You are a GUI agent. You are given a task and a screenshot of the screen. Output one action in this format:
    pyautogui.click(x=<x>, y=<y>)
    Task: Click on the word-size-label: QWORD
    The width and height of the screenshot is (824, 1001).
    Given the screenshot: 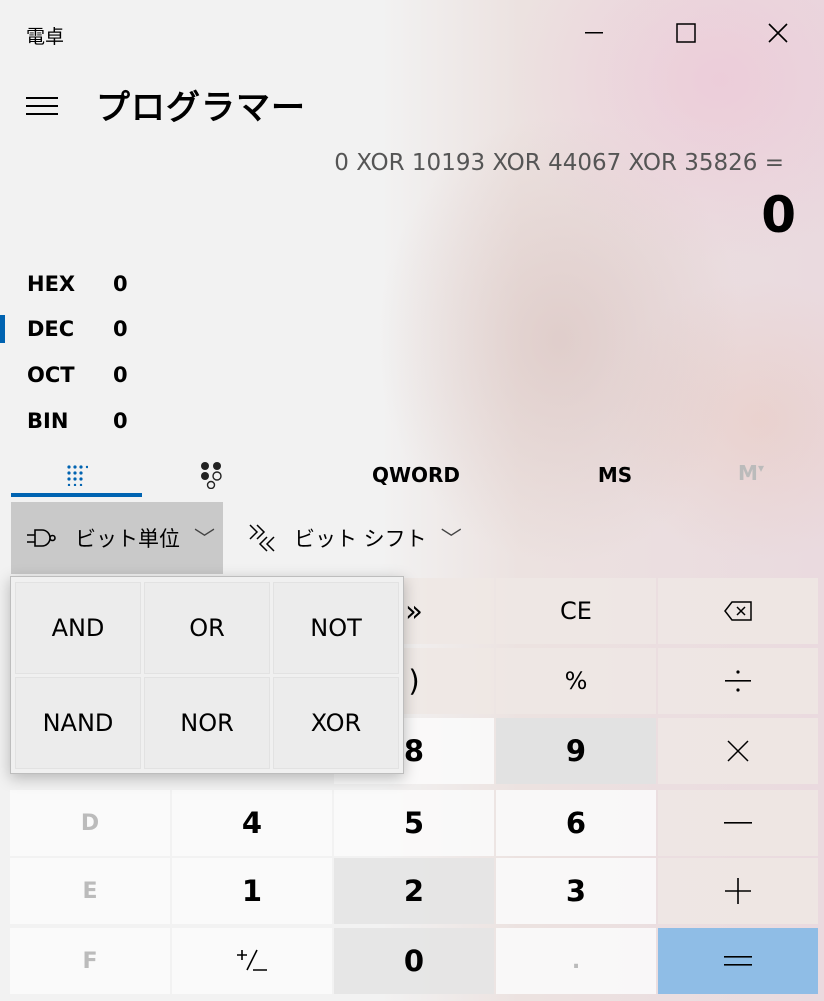 What is the action you would take?
    pyautogui.click(x=416, y=475)
    